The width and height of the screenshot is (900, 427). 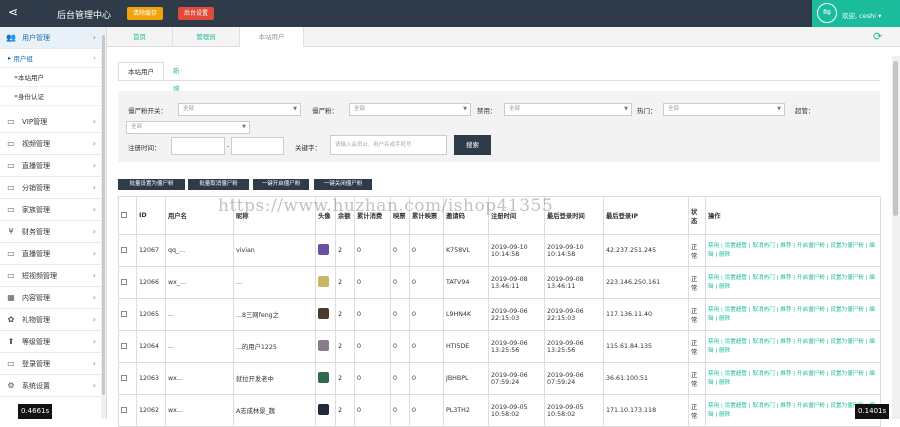 I want to click on subgroup-label: 用户组, so click(x=23, y=59).